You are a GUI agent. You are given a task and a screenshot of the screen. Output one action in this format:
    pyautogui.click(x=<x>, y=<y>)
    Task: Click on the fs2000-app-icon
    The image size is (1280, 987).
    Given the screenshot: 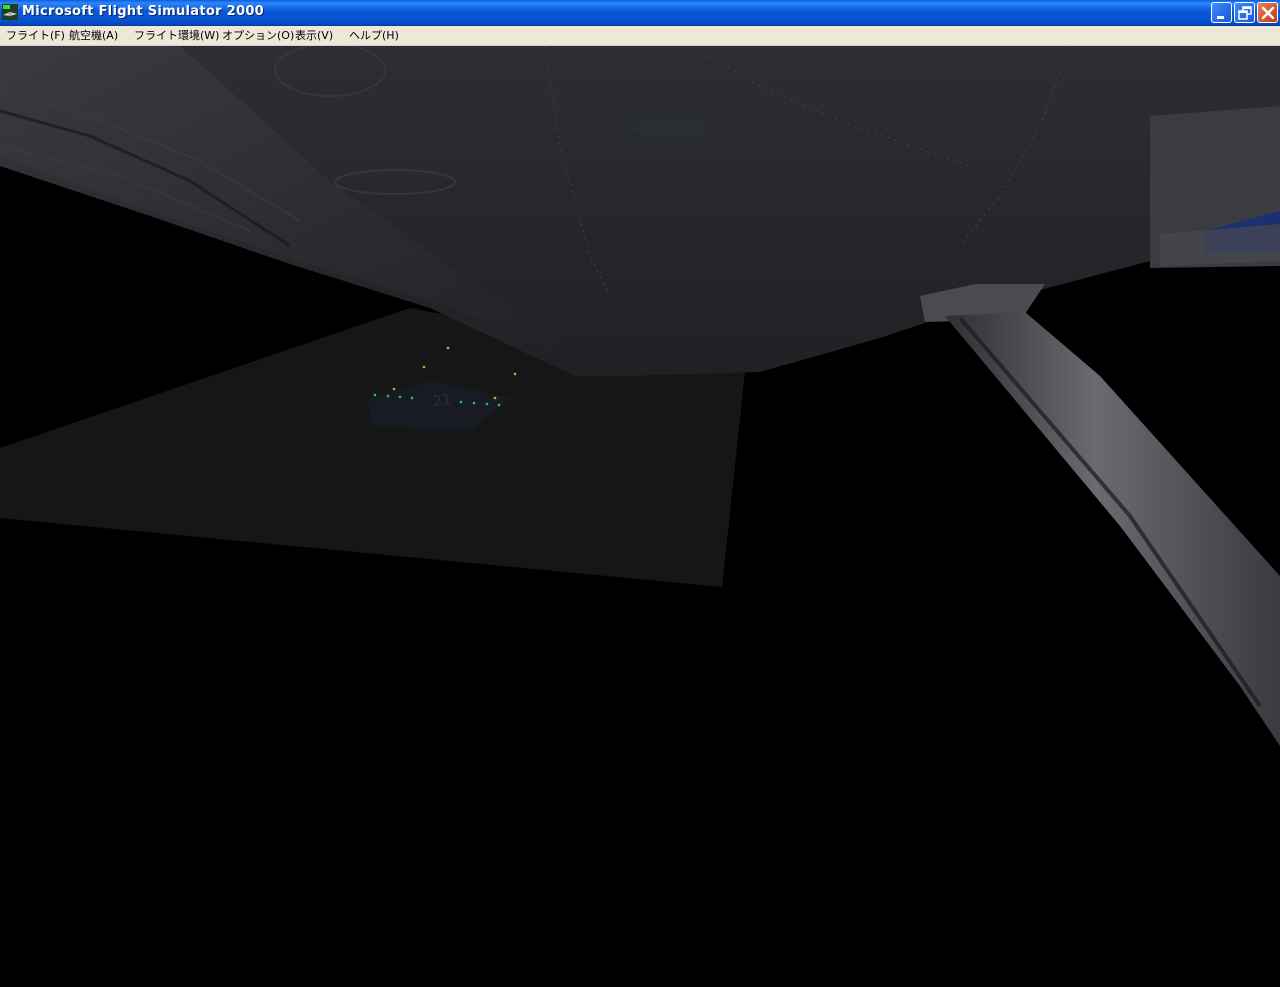 What is the action you would take?
    pyautogui.click(x=10, y=12)
    